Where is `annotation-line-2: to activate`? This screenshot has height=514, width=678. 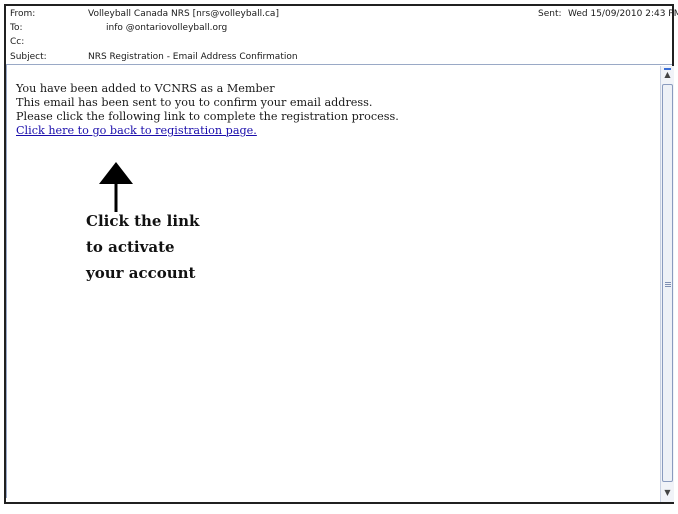
annotation-line-2: to activate is located at coordinates (130, 247).